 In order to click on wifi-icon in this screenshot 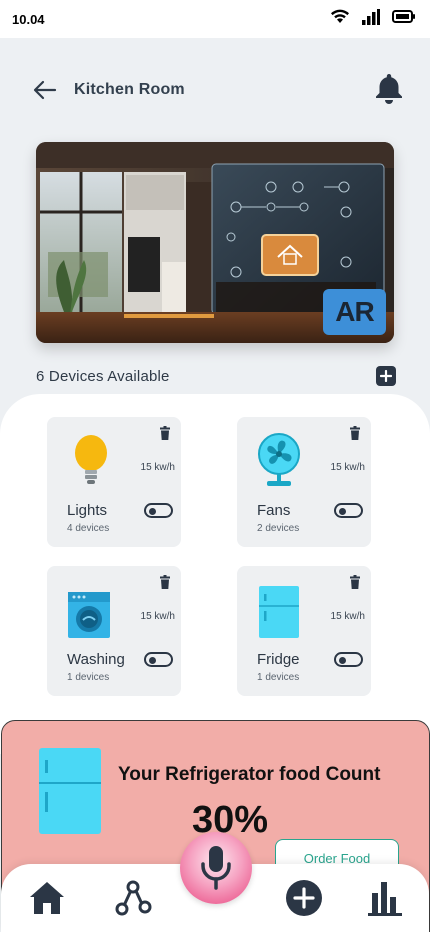, I will do `click(340, 19)`.